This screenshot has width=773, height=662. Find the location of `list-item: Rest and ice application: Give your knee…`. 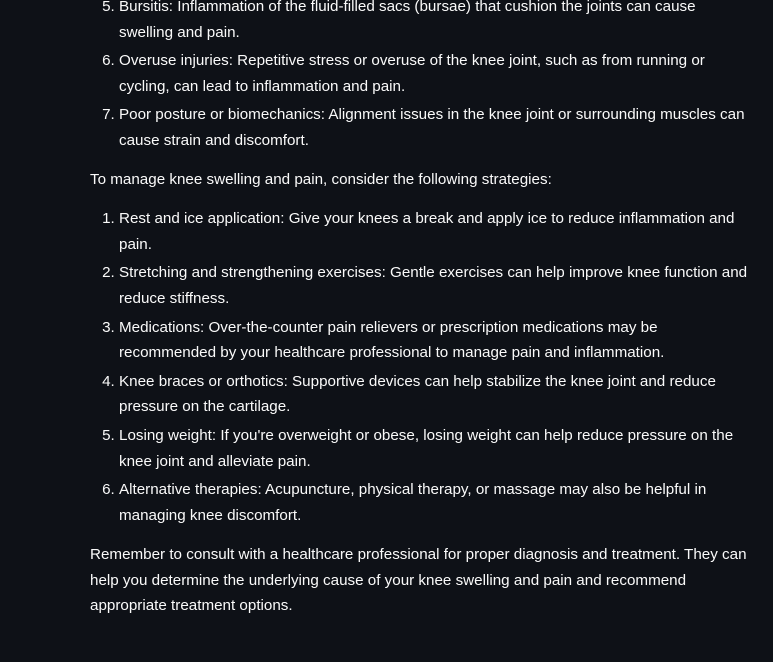

list-item: Rest and ice application: Give your knee… is located at coordinates (434, 231).